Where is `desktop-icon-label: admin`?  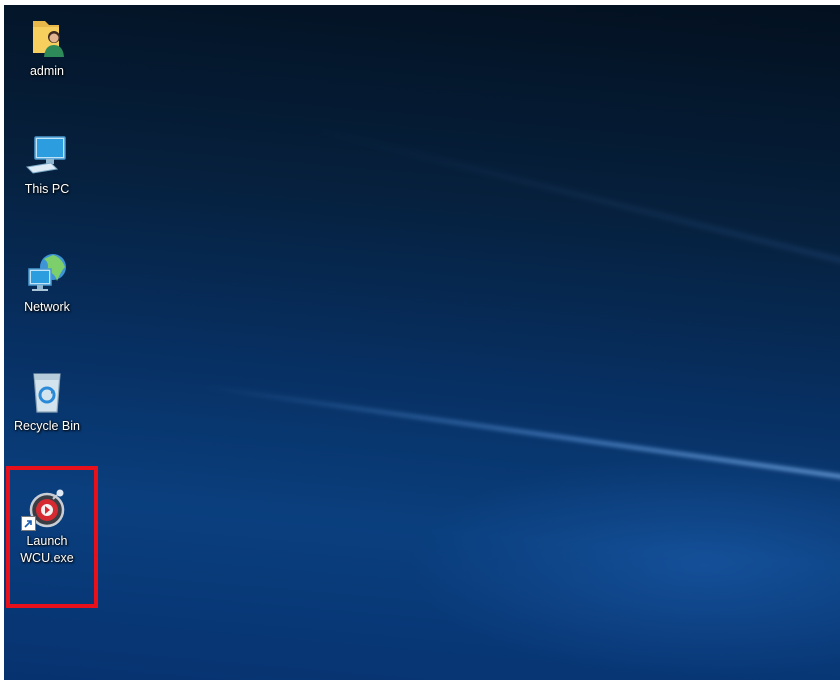 desktop-icon-label: admin is located at coordinates (47, 71).